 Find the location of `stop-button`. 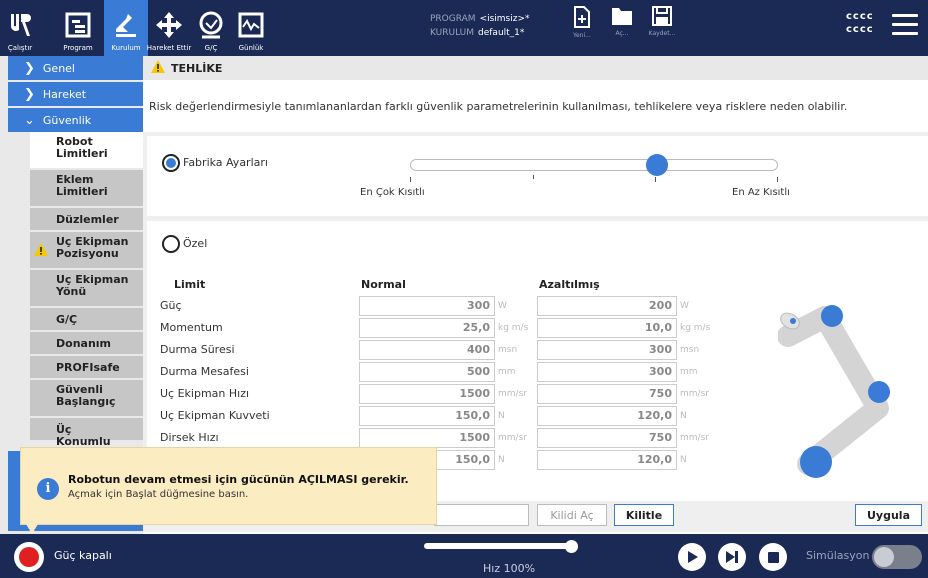

stop-button is located at coordinates (773, 557).